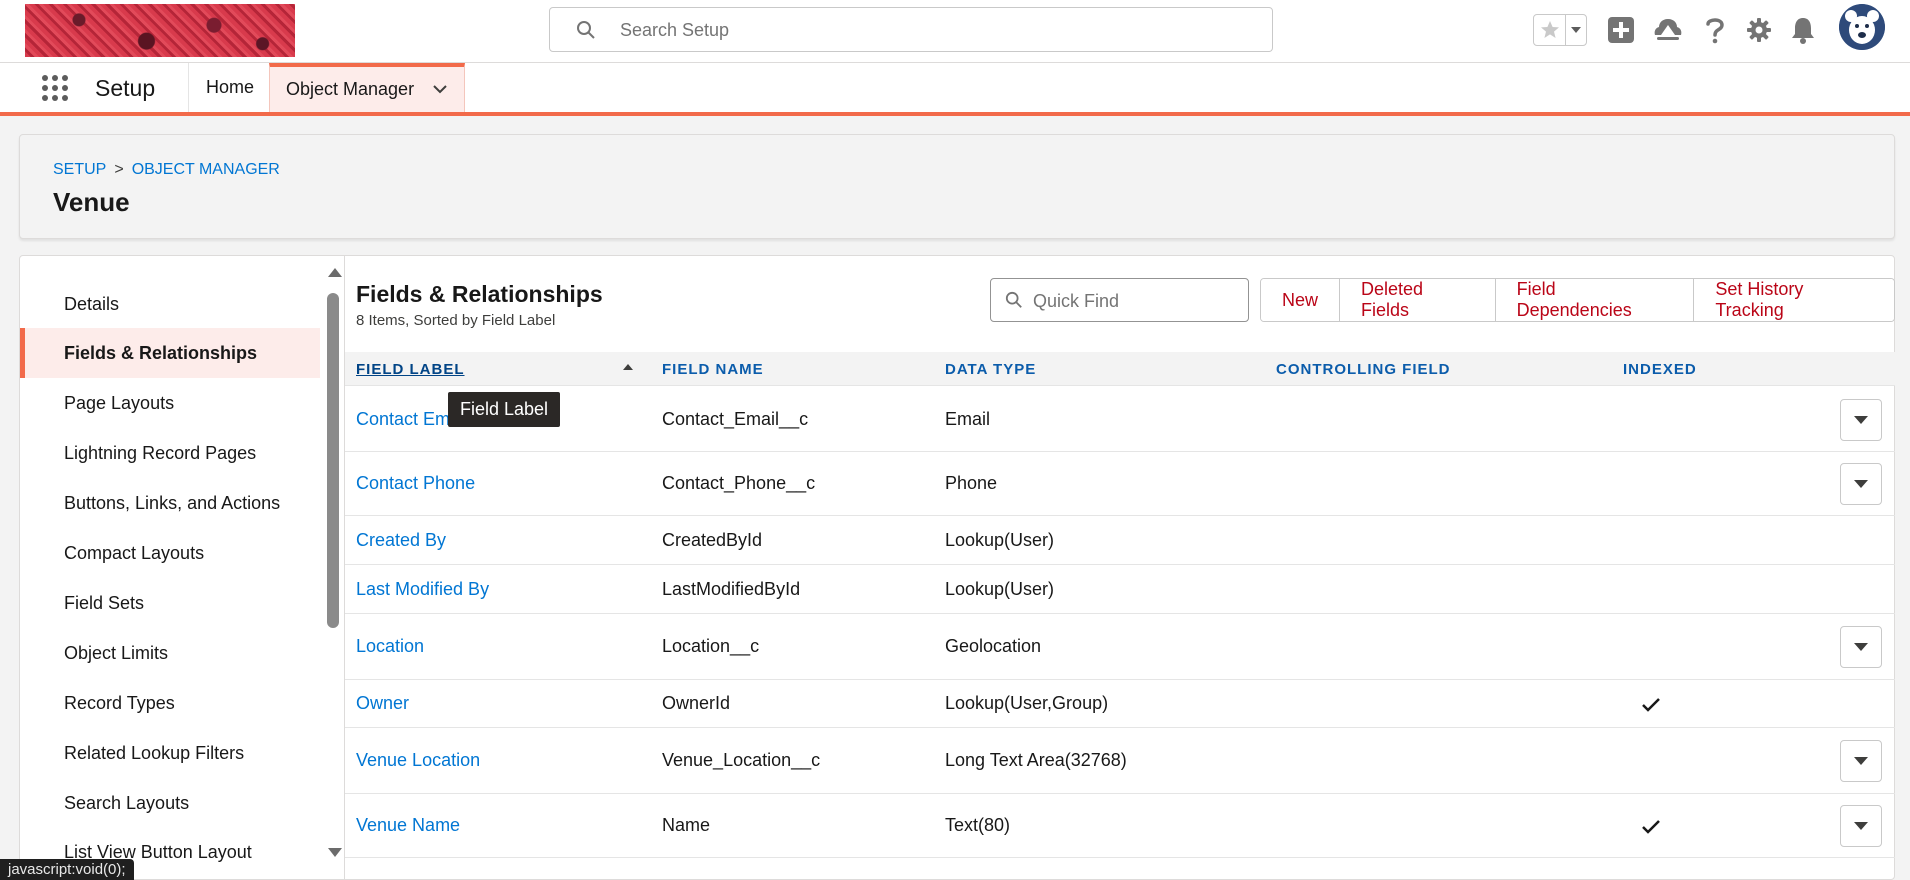 Image resolution: width=1910 pixels, height=880 pixels. I want to click on help-icon, so click(1715, 30).